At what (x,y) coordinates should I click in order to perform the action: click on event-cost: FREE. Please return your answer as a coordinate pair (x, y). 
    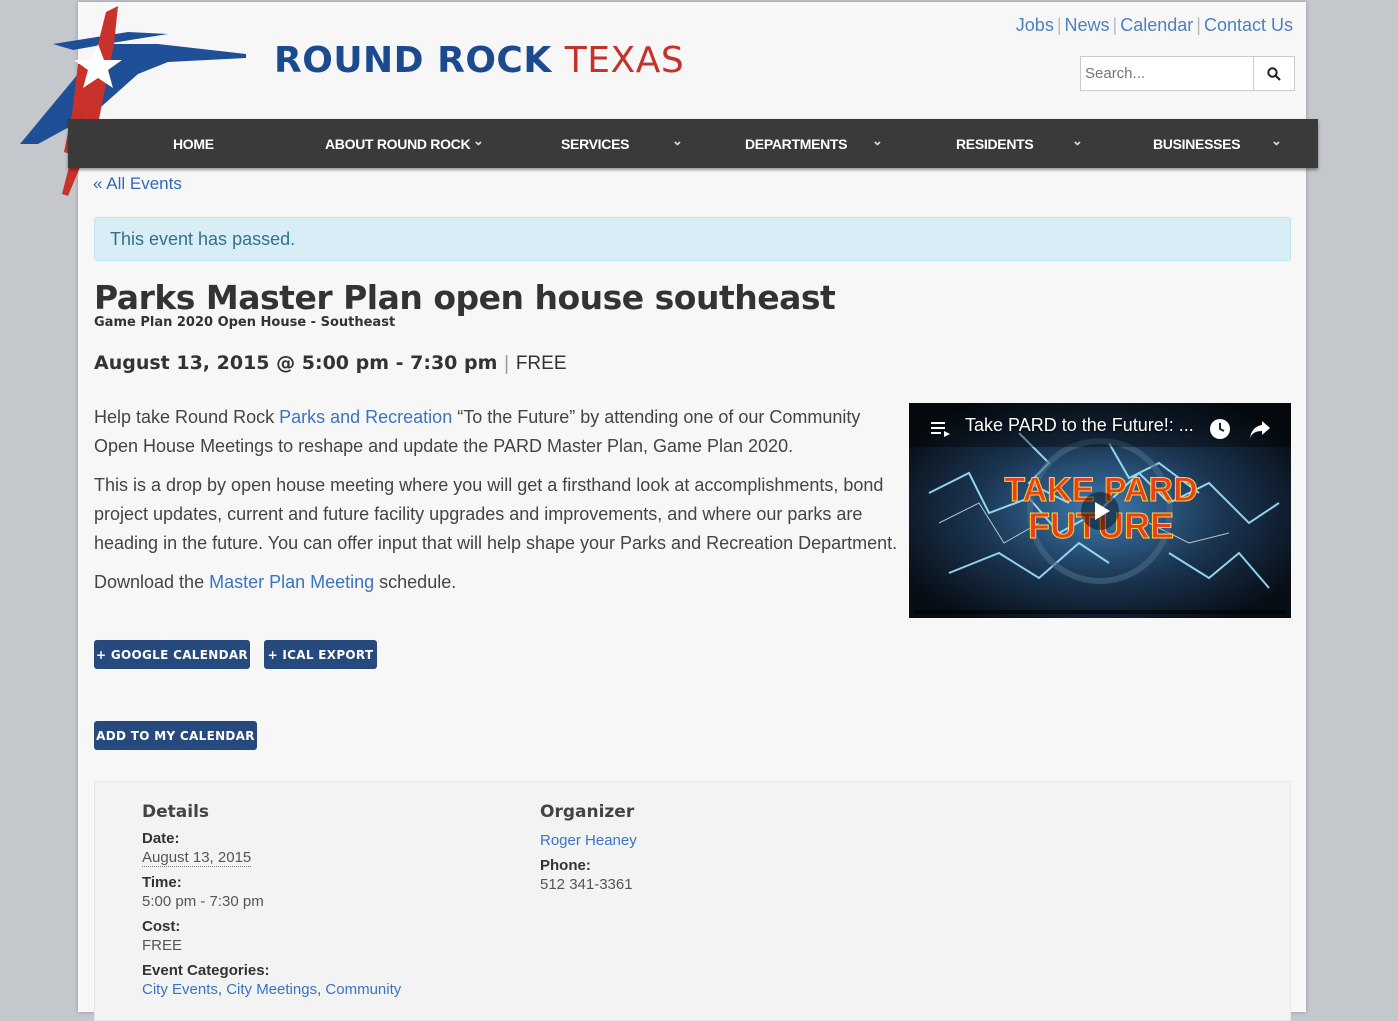
    Looking at the image, I should click on (541, 363).